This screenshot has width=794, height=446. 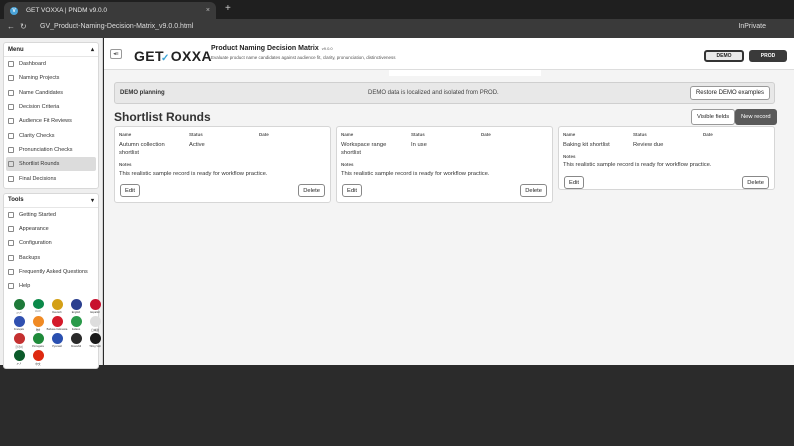 I want to click on sidebar-item: Name Candidates, so click(x=51, y=93).